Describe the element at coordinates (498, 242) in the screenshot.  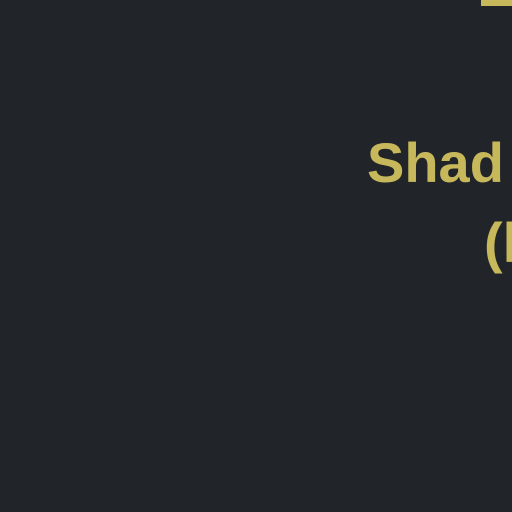
I see `heading-line-2: (l` at that location.